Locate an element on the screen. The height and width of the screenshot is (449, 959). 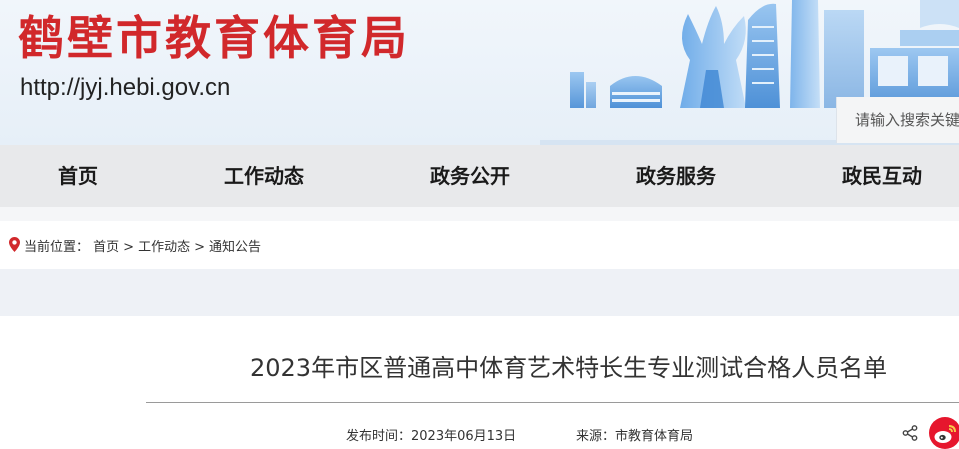
search-input is located at coordinates (907, 120).